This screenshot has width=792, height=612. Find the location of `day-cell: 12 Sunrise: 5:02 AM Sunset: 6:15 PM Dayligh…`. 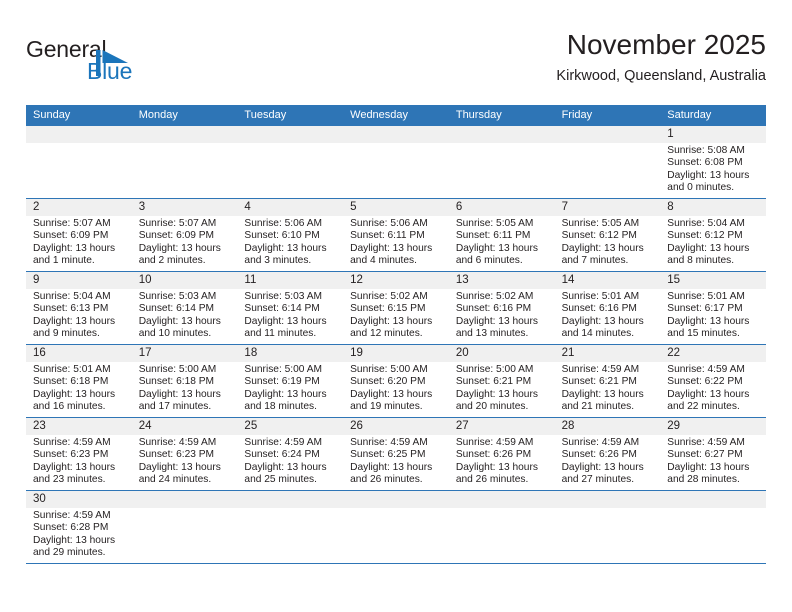

day-cell: 12 Sunrise: 5:02 AM Sunset: 6:15 PM Dayligh… is located at coordinates (396, 308).